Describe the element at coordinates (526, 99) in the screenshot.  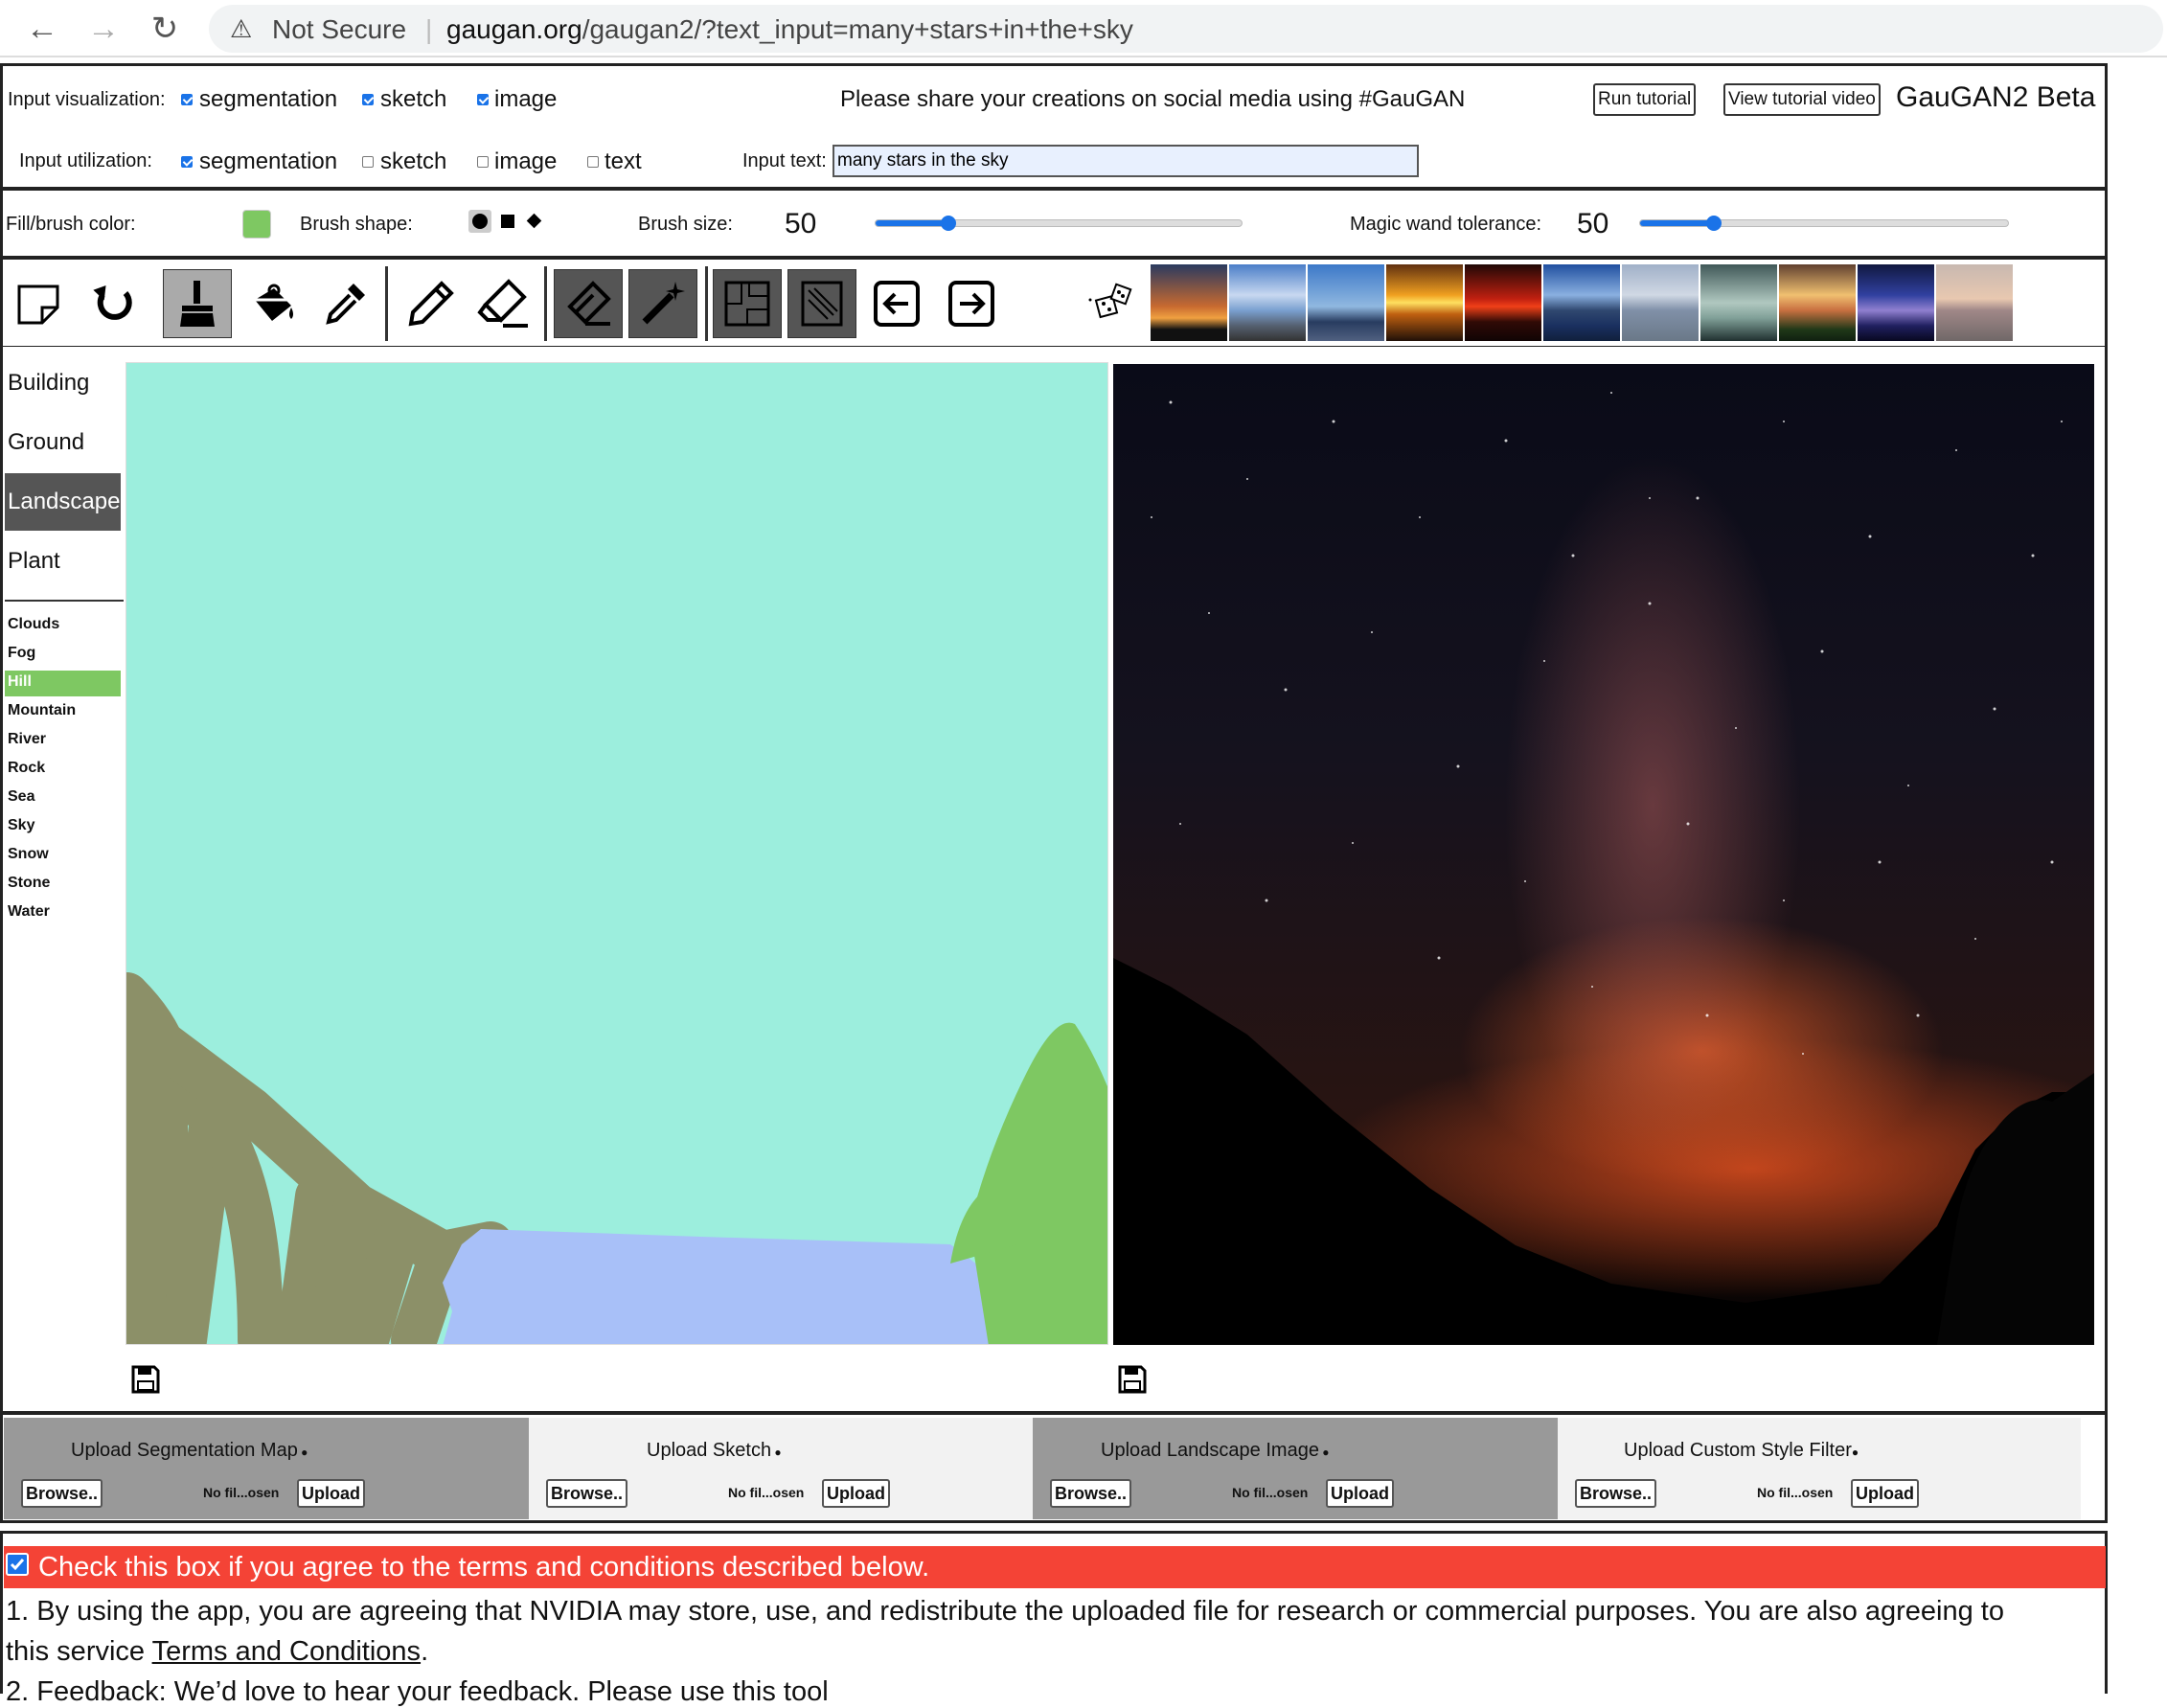
I see `vis-image-label: image` at that location.